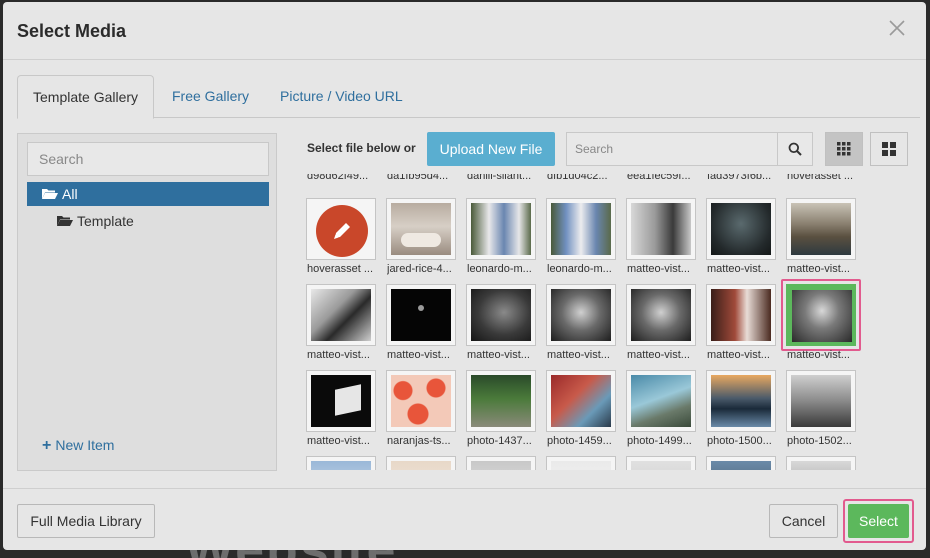 Image resolution: width=930 pixels, height=558 pixels. What do you see at coordinates (70, 194) in the screenshot?
I see `folder-label-all: All` at bounding box center [70, 194].